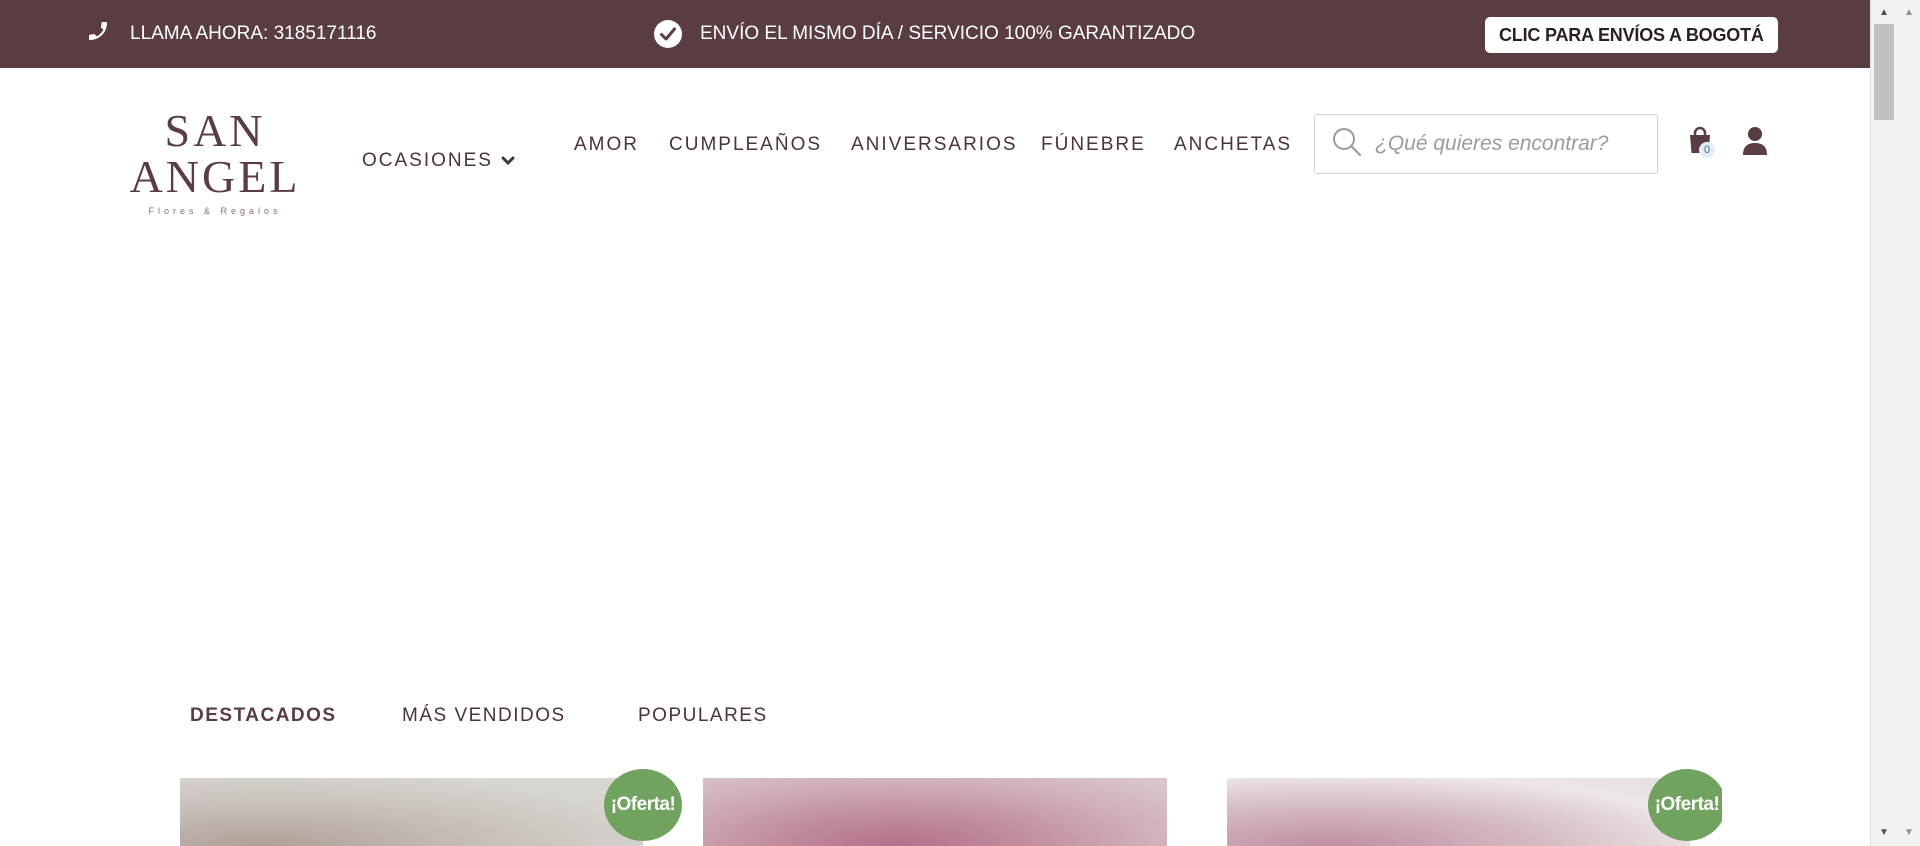 The image size is (1920, 846). What do you see at coordinates (1233, 145) in the screenshot?
I see `nav-gift-baskets: ANCHETAS` at bounding box center [1233, 145].